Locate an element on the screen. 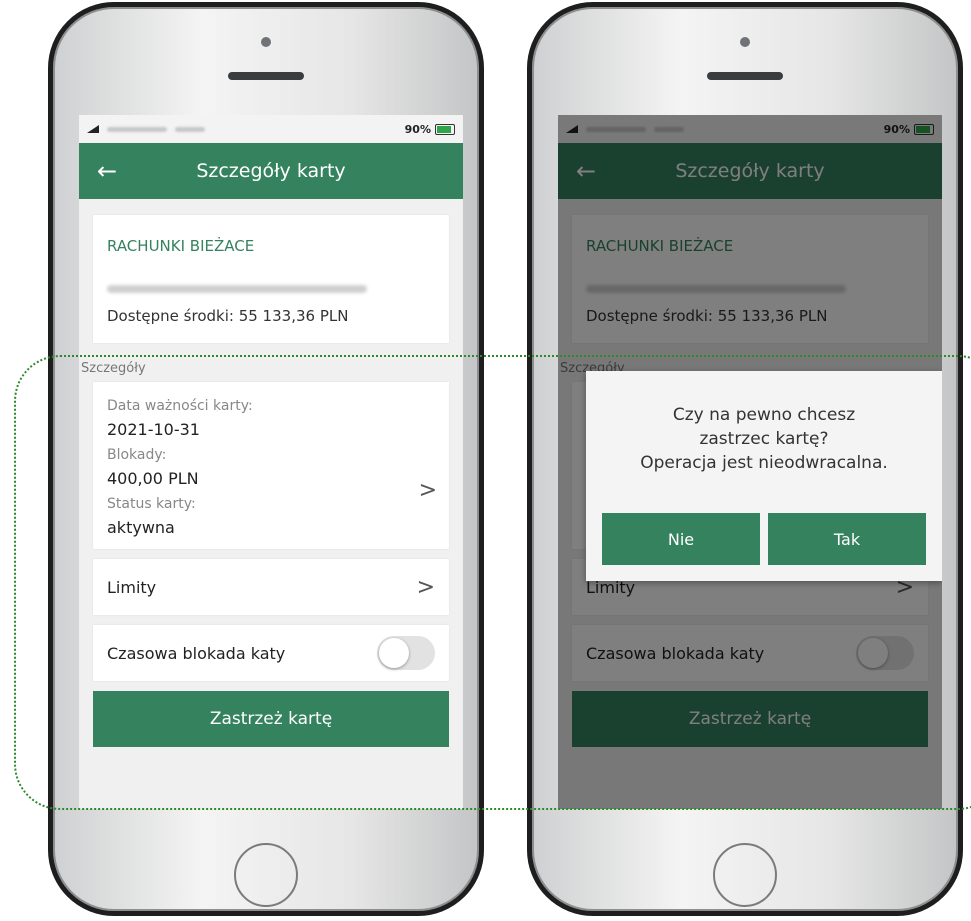 The width and height of the screenshot is (971, 921). status-label: Status karty: is located at coordinates (151, 504).